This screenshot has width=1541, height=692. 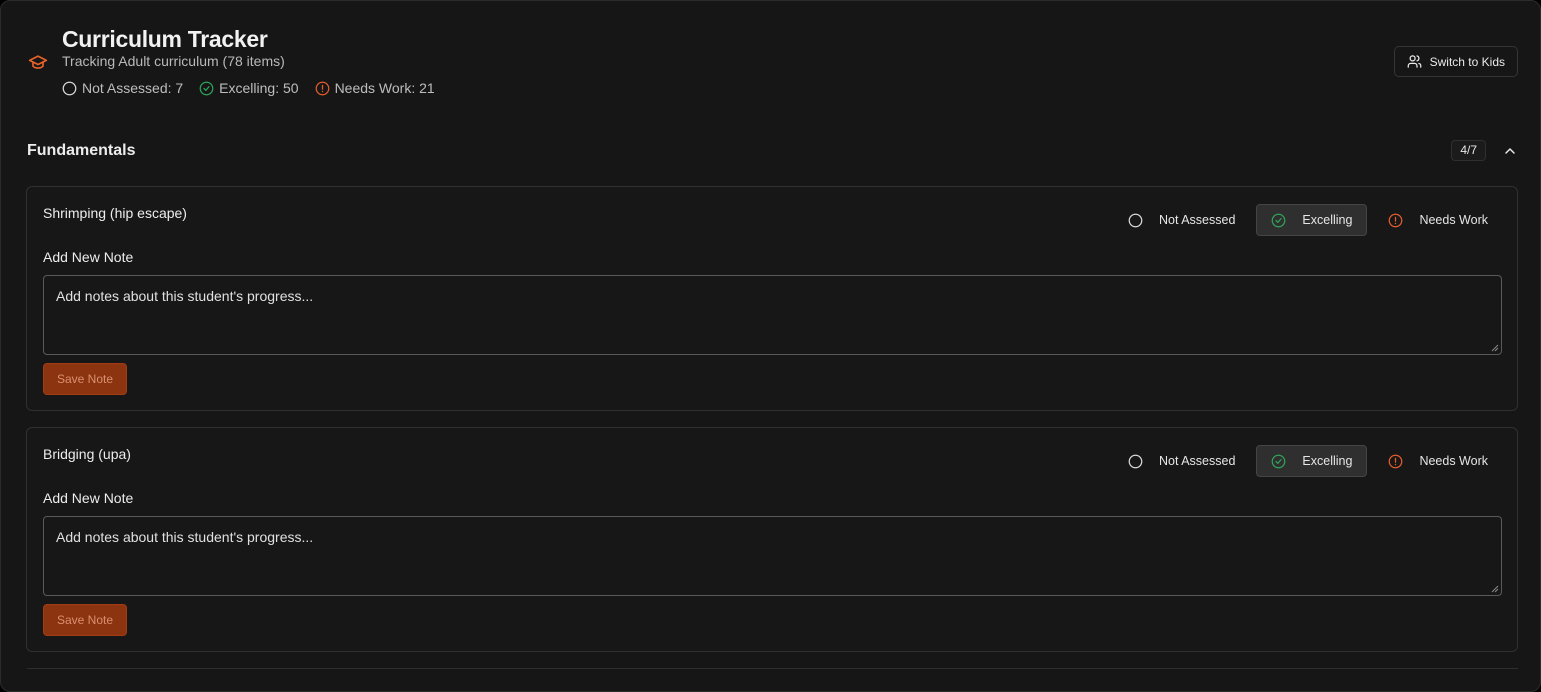 What do you see at coordinates (115, 213) in the screenshot?
I see `item-title: Shrimping (hip escape)` at bounding box center [115, 213].